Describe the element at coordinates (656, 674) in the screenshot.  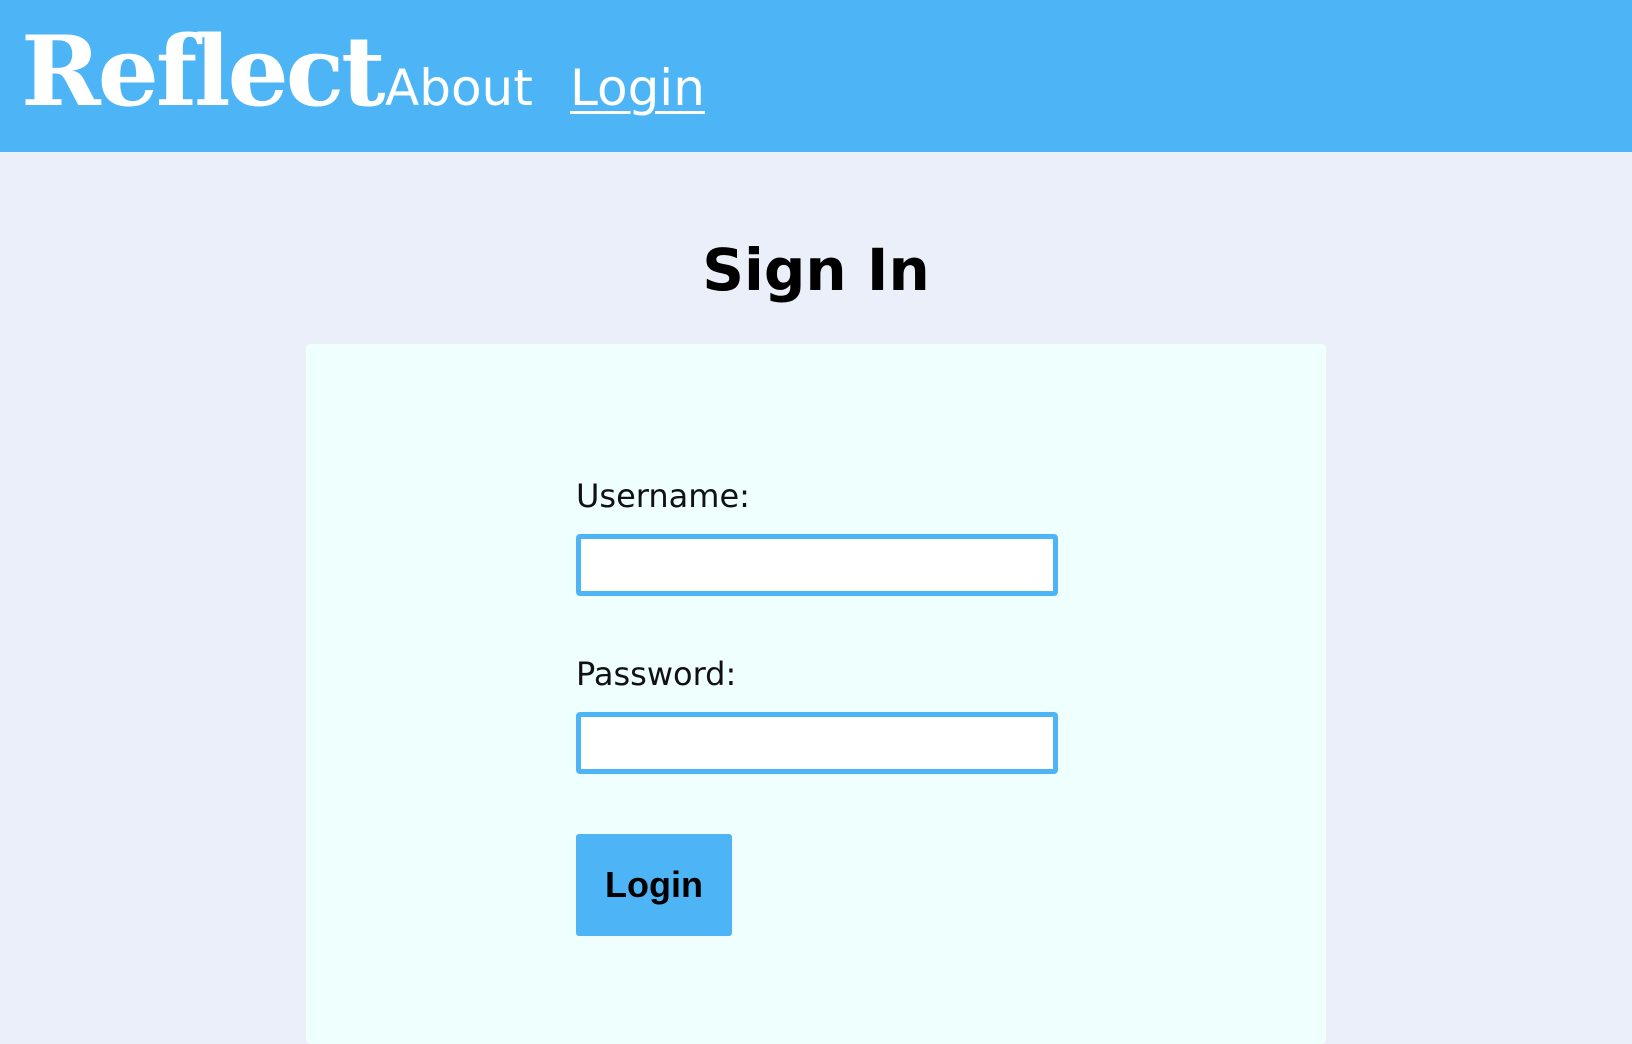
I see `password-label: Password:` at that location.